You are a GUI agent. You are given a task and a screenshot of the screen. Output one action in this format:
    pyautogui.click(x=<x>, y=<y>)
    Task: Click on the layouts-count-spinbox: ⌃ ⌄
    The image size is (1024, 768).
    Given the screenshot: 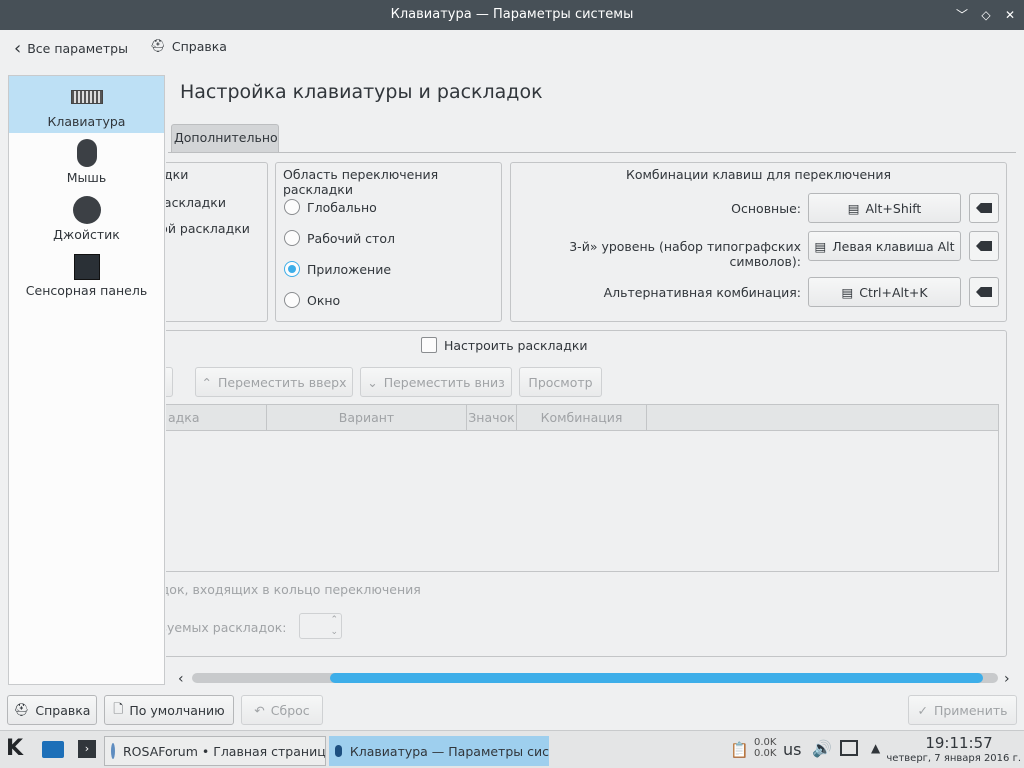 What is the action you would take?
    pyautogui.click(x=320, y=626)
    